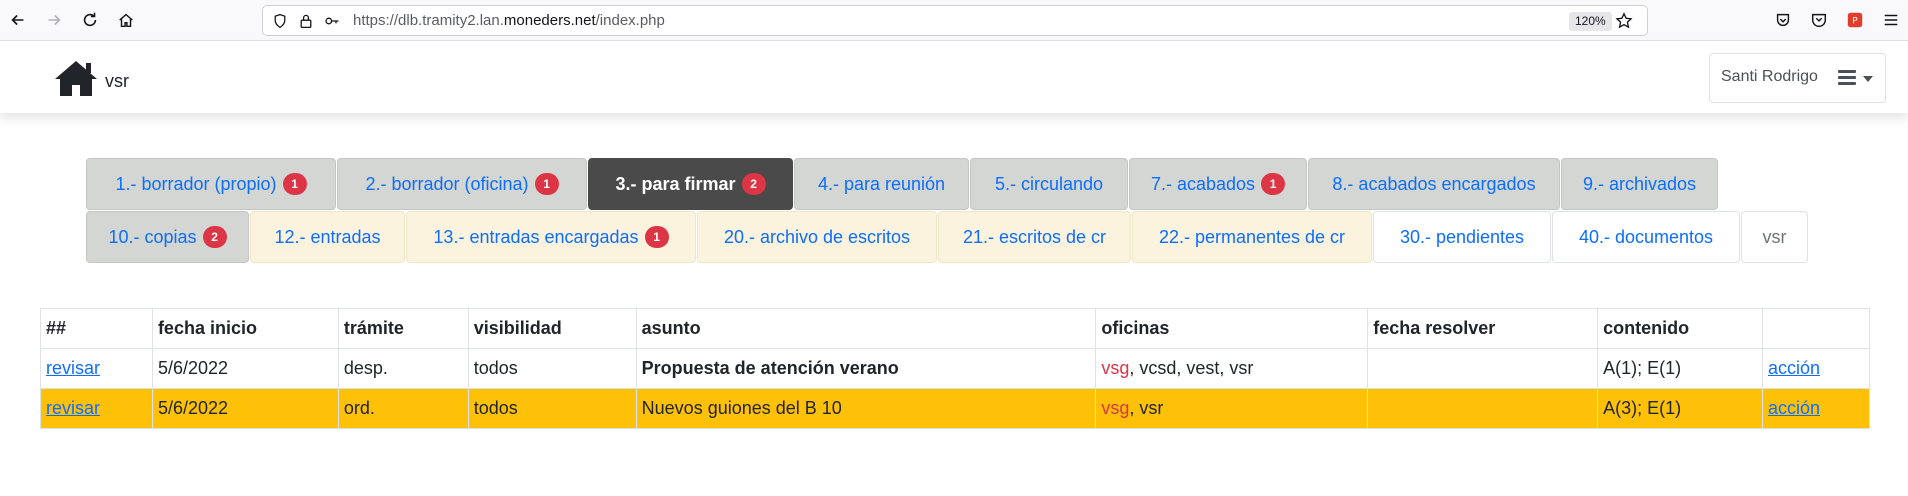  What do you see at coordinates (90, 20) in the screenshot?
I see `reload-icon` at bounding box center [90, 20].